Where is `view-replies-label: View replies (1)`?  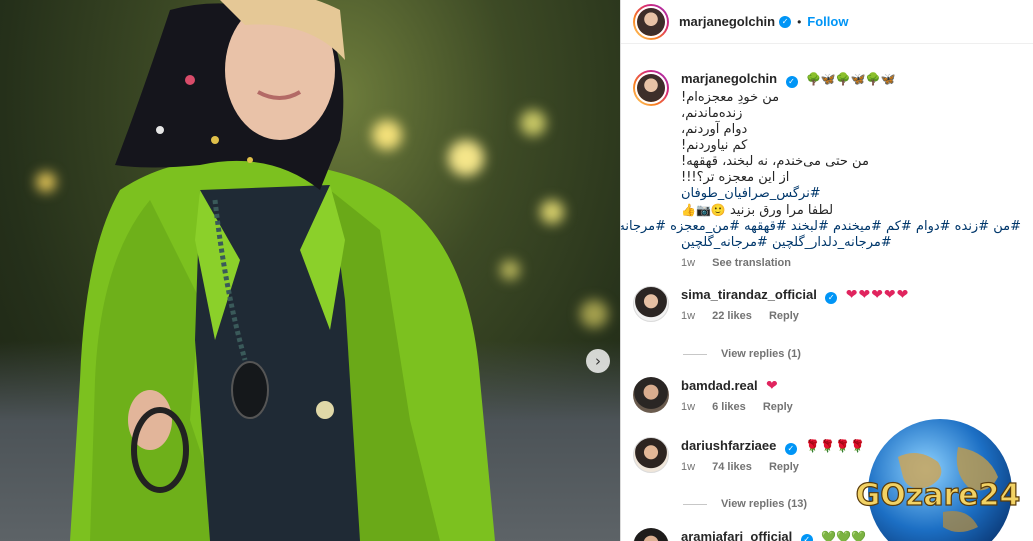 view-replies-label: View replies (1) is located at coordinates (761, 354).